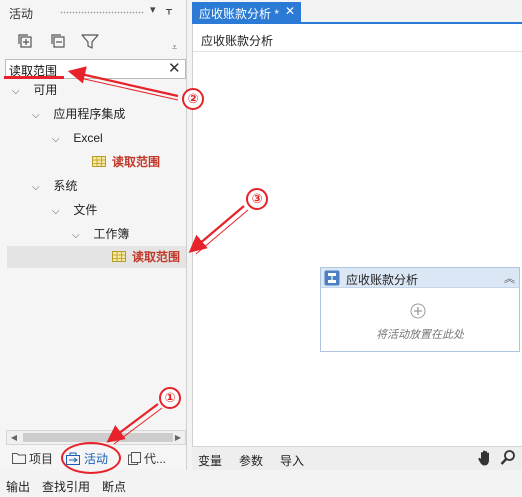 This screenshot has height=497, width=522. I want to click on panel-menu-chevron-icon: ▾, so click(153, 9).